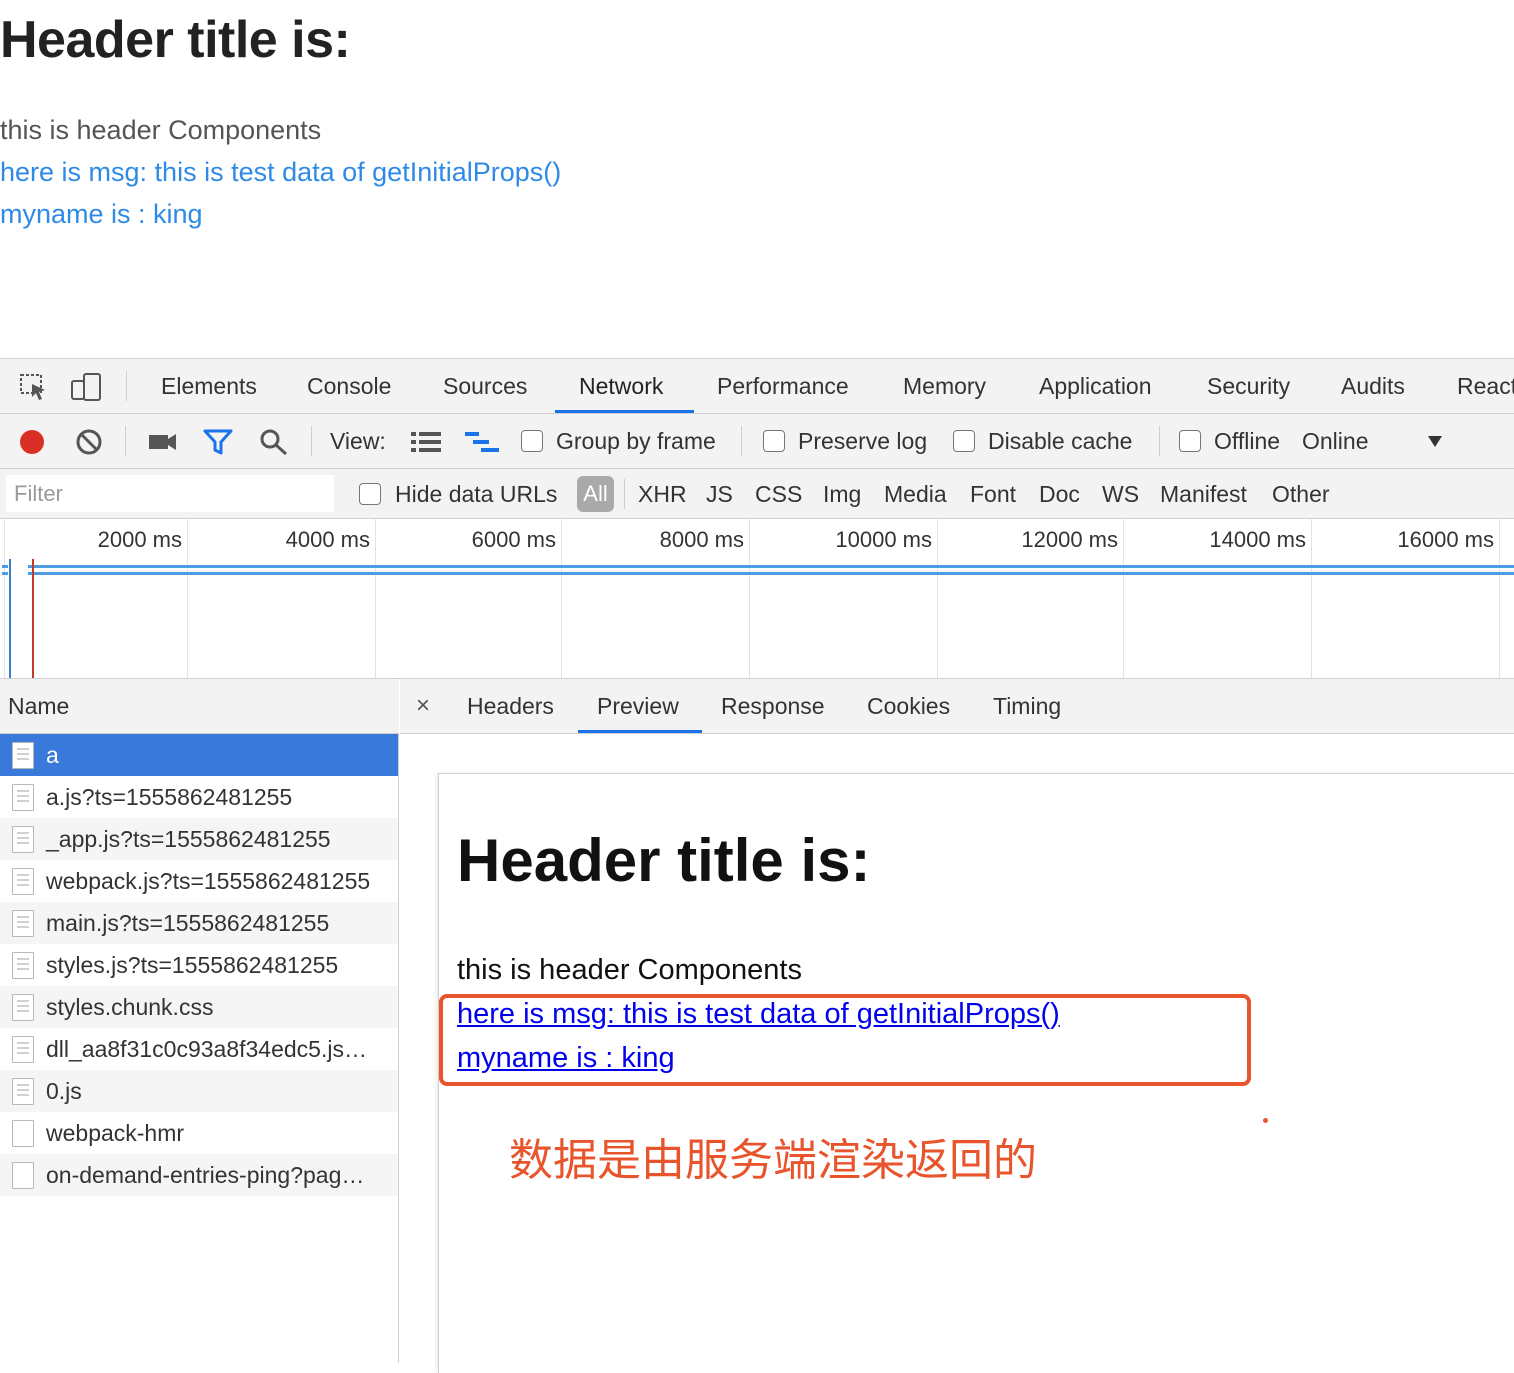 This screenshot has height=1373, width=1514. I want to click on request-row: webpack-hmr, so click(199, 1133).